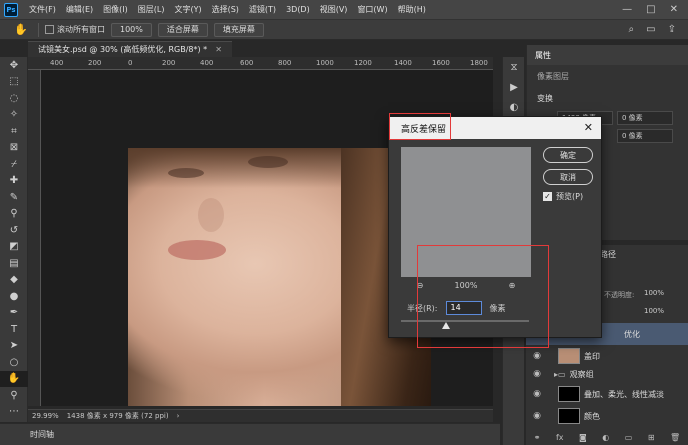  What do you see at coordinates (650, 29) in the screenshot?
I see `workspace-icon: ▭` at bounding box center [650, 29].